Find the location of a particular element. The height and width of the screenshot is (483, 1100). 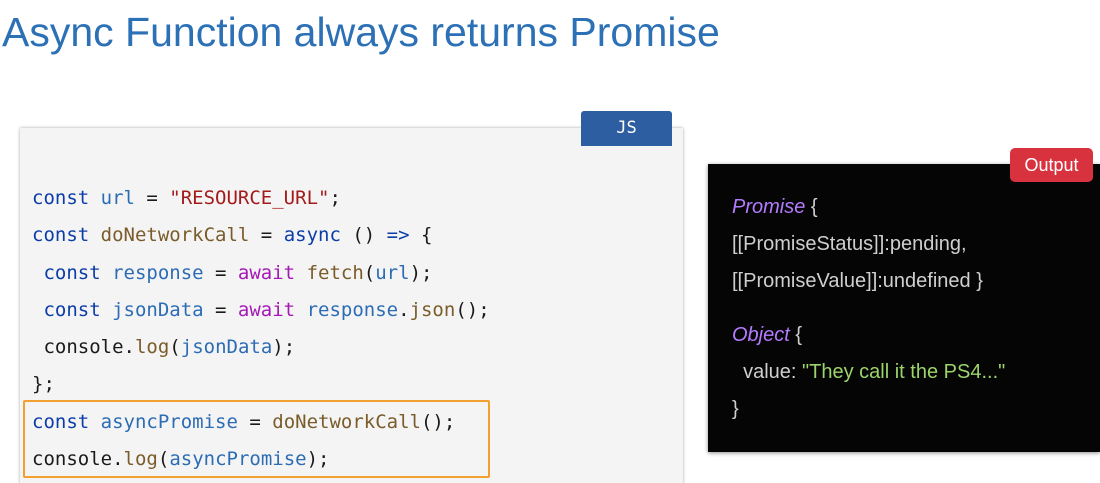

output-promise-open: { is located at coordinates (811, 207).